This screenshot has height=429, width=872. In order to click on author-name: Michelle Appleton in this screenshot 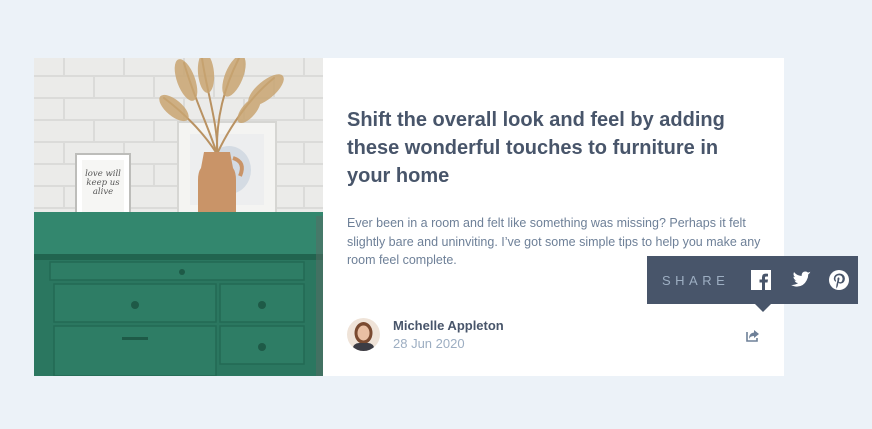, I will do `click(448, 325)`.